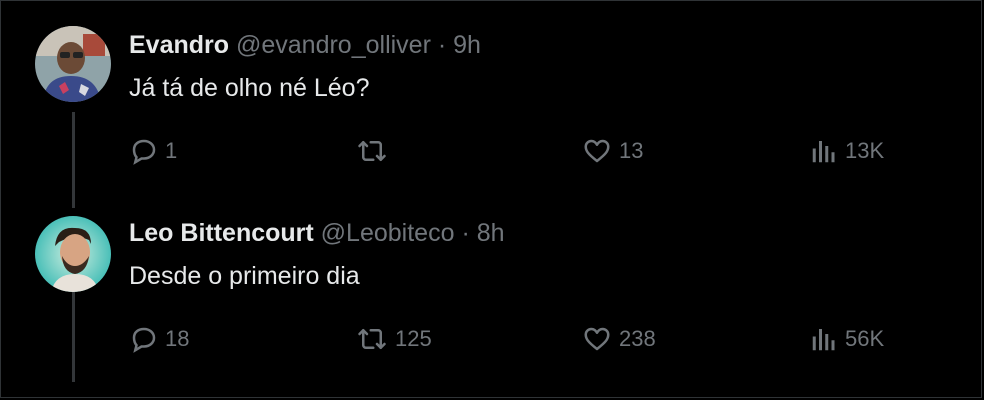 This screenshot has width=984, height=400. What do you see at coordinates (221, 233) in the screenshot?
I see `display-name: Leo Bittencourt` at bounding box center [221, 233].